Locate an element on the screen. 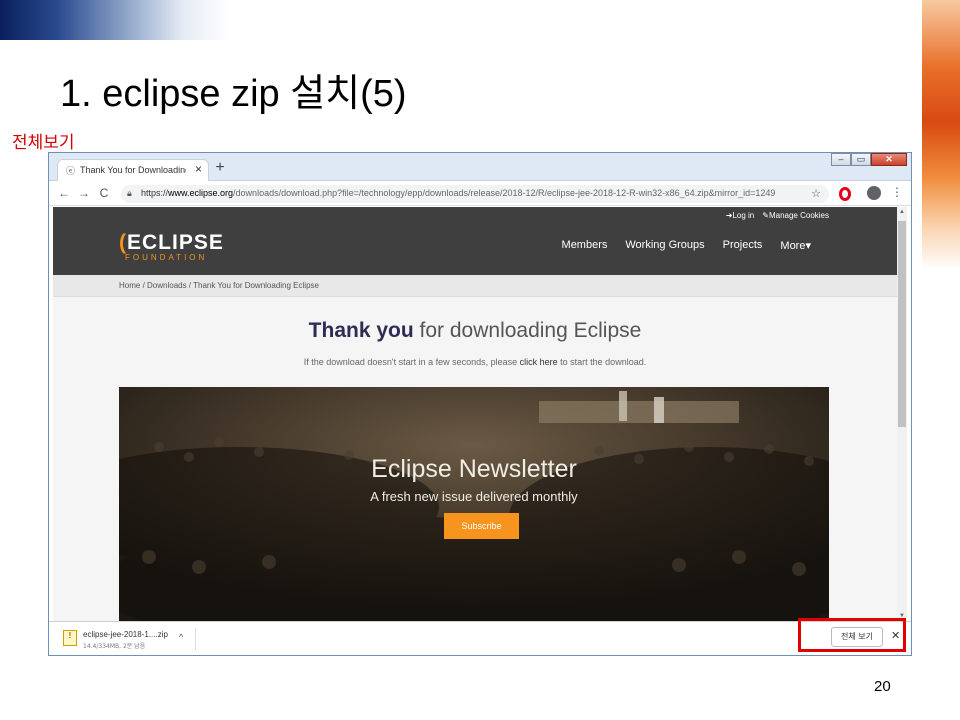  url-scheme: https:// is located at coordinates (155, 193).